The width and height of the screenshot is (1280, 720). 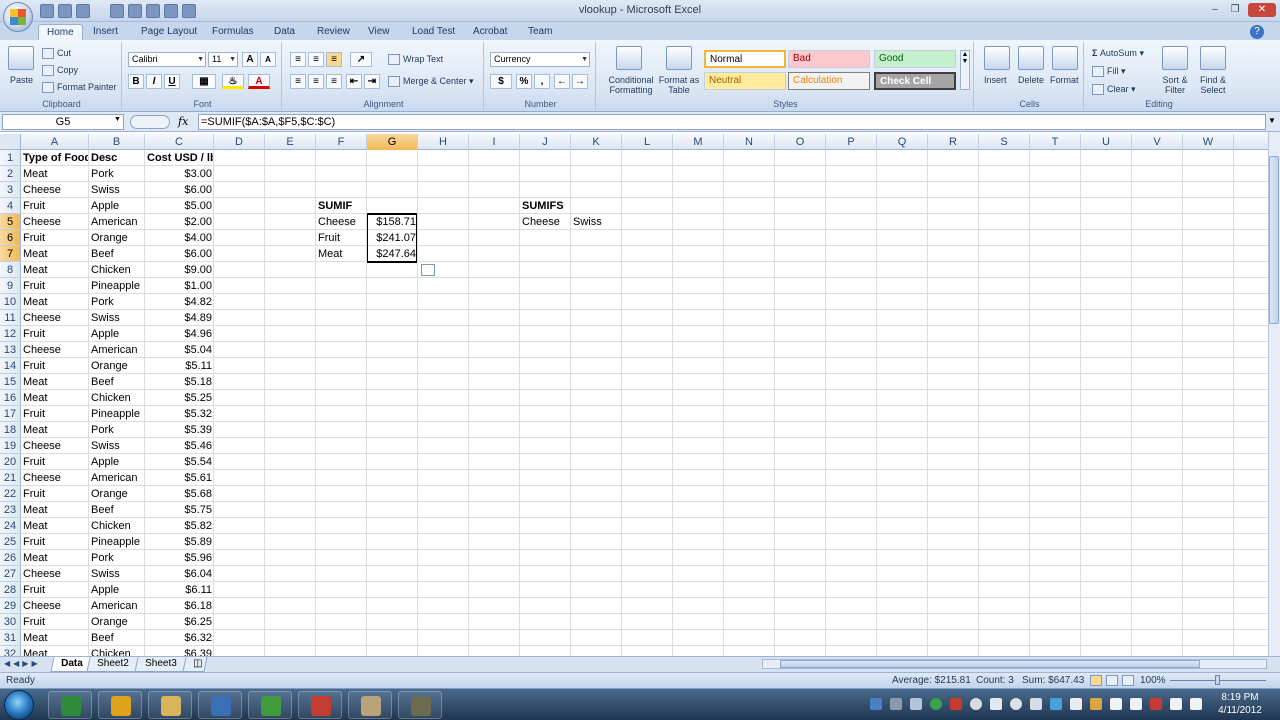 I want to click on cell-g6: $241.07, so click(x=392, y=238).